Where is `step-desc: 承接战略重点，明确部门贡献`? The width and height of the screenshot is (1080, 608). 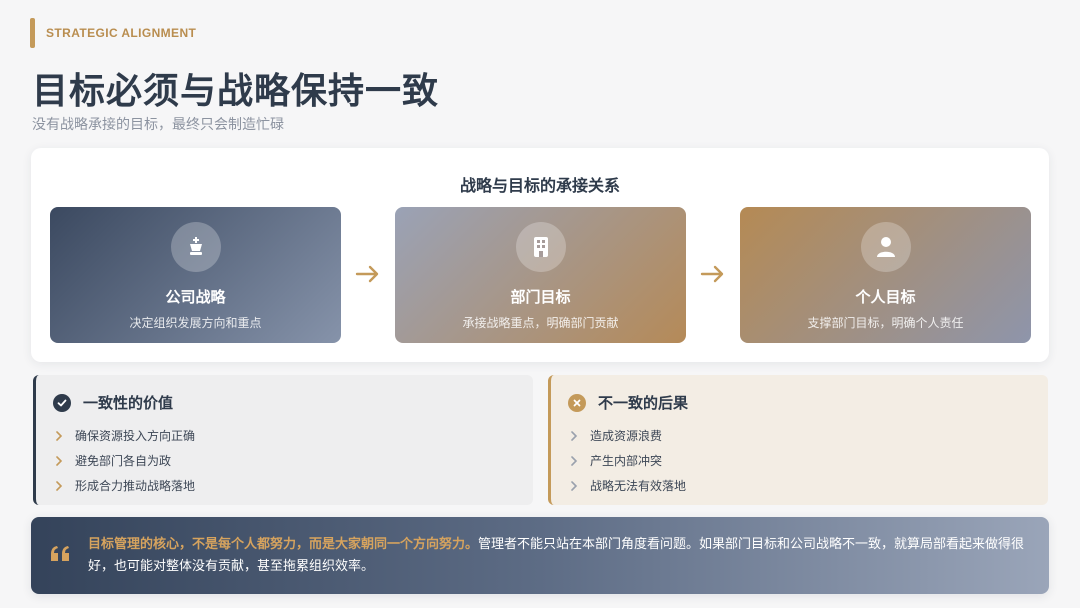 step-desc: 承接战略重点，明确部门贡献 is located at coordinates (540, 323).